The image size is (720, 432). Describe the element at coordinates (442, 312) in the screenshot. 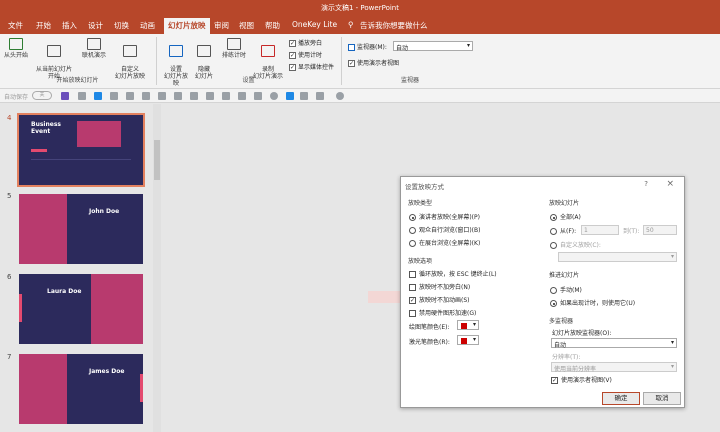

I see `disable-hw-accel-checkbox: 禁用硬件图形加速(G)` at that location.